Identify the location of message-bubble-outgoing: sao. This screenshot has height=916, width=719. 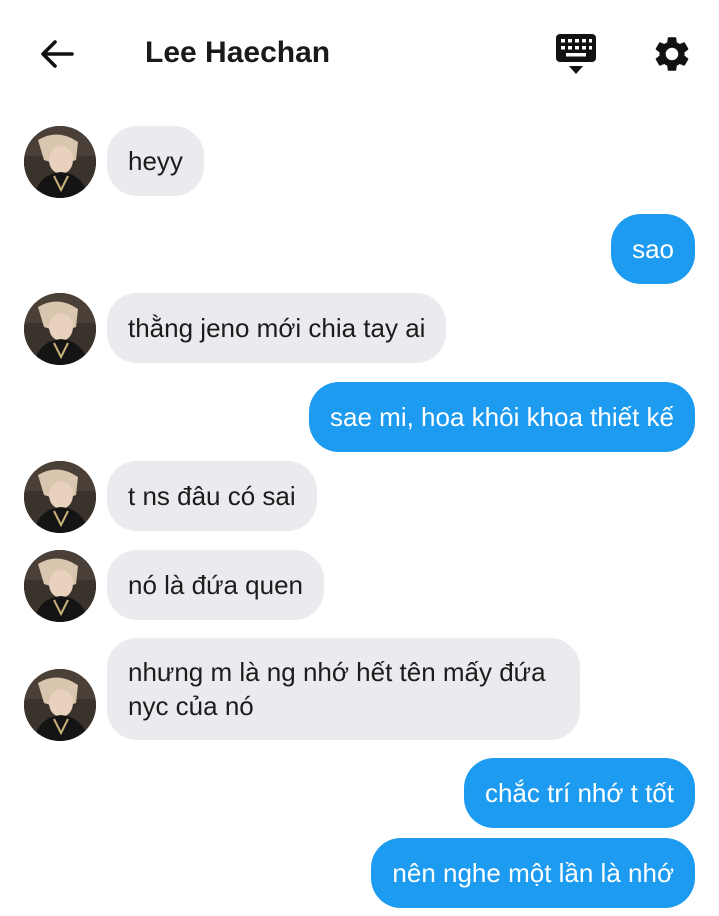
(653, 249).